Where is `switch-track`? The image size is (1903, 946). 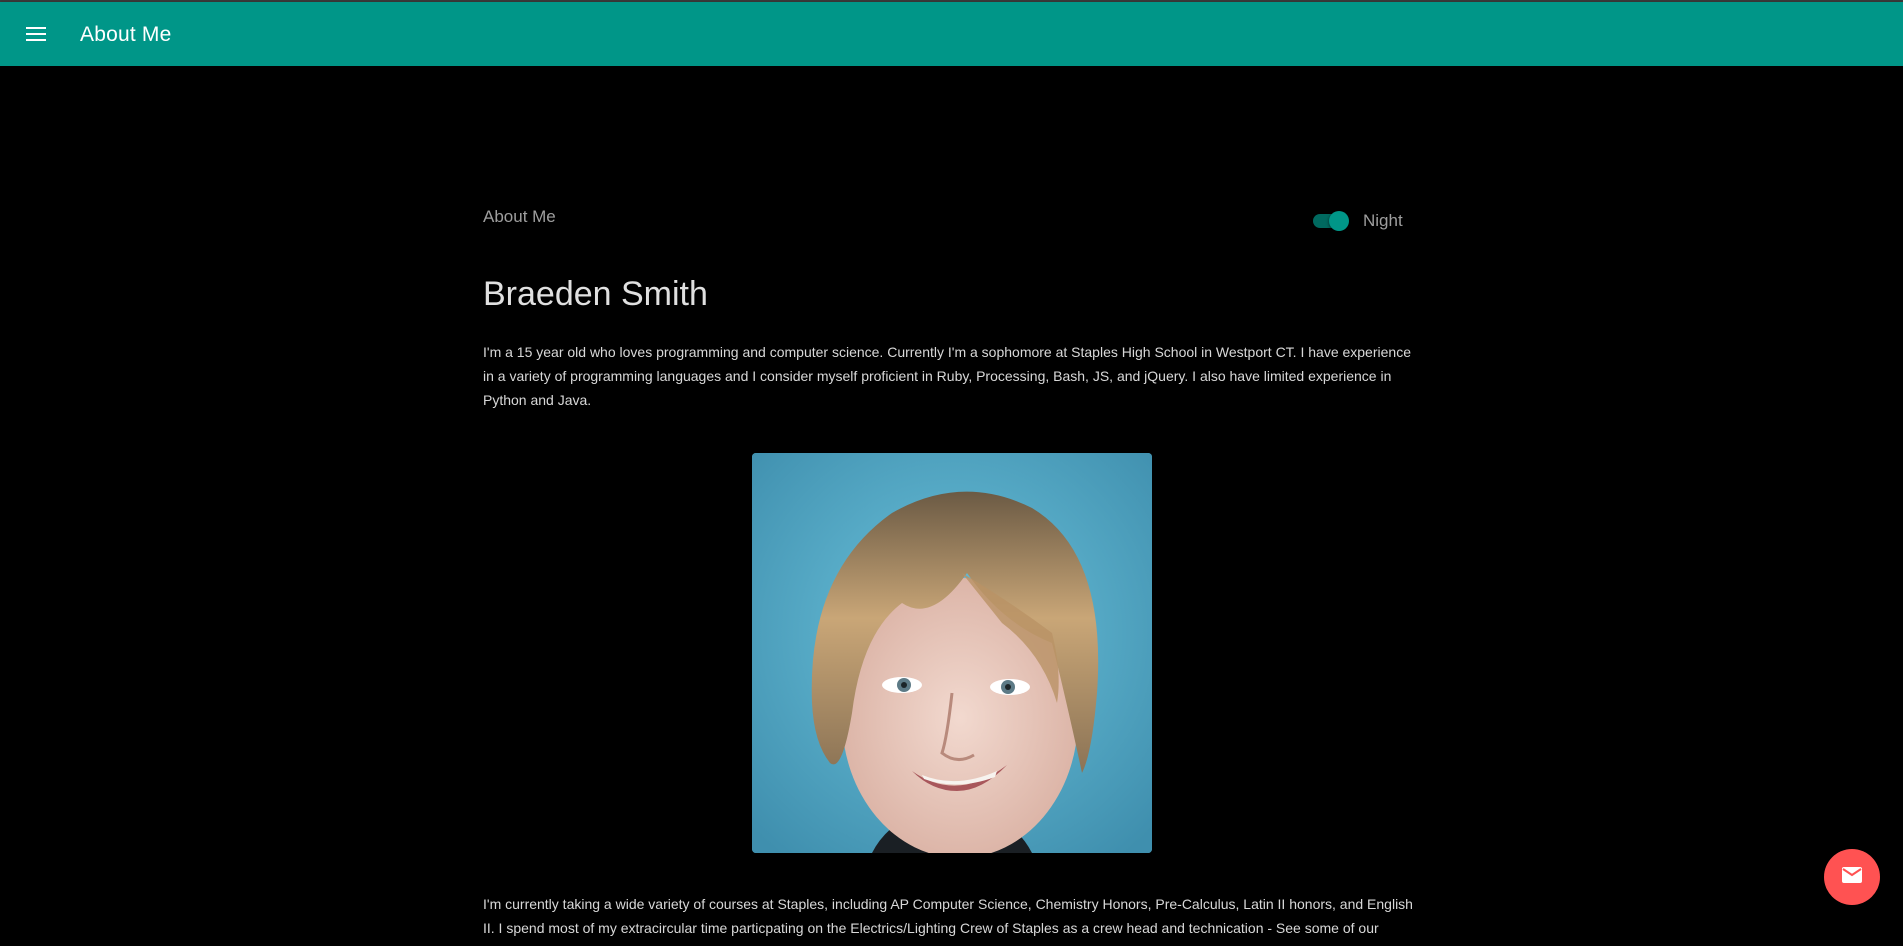 switch-track is located at coordinates (1331, 221).